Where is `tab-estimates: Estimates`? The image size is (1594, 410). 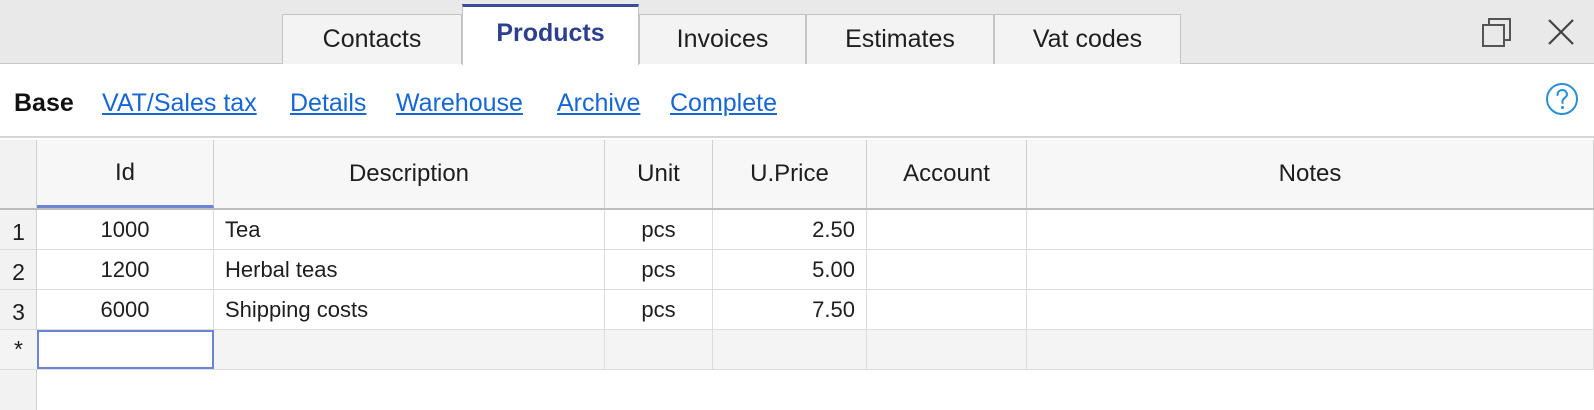 tab-estimates: Estimates is located at coordinates (900, 39).